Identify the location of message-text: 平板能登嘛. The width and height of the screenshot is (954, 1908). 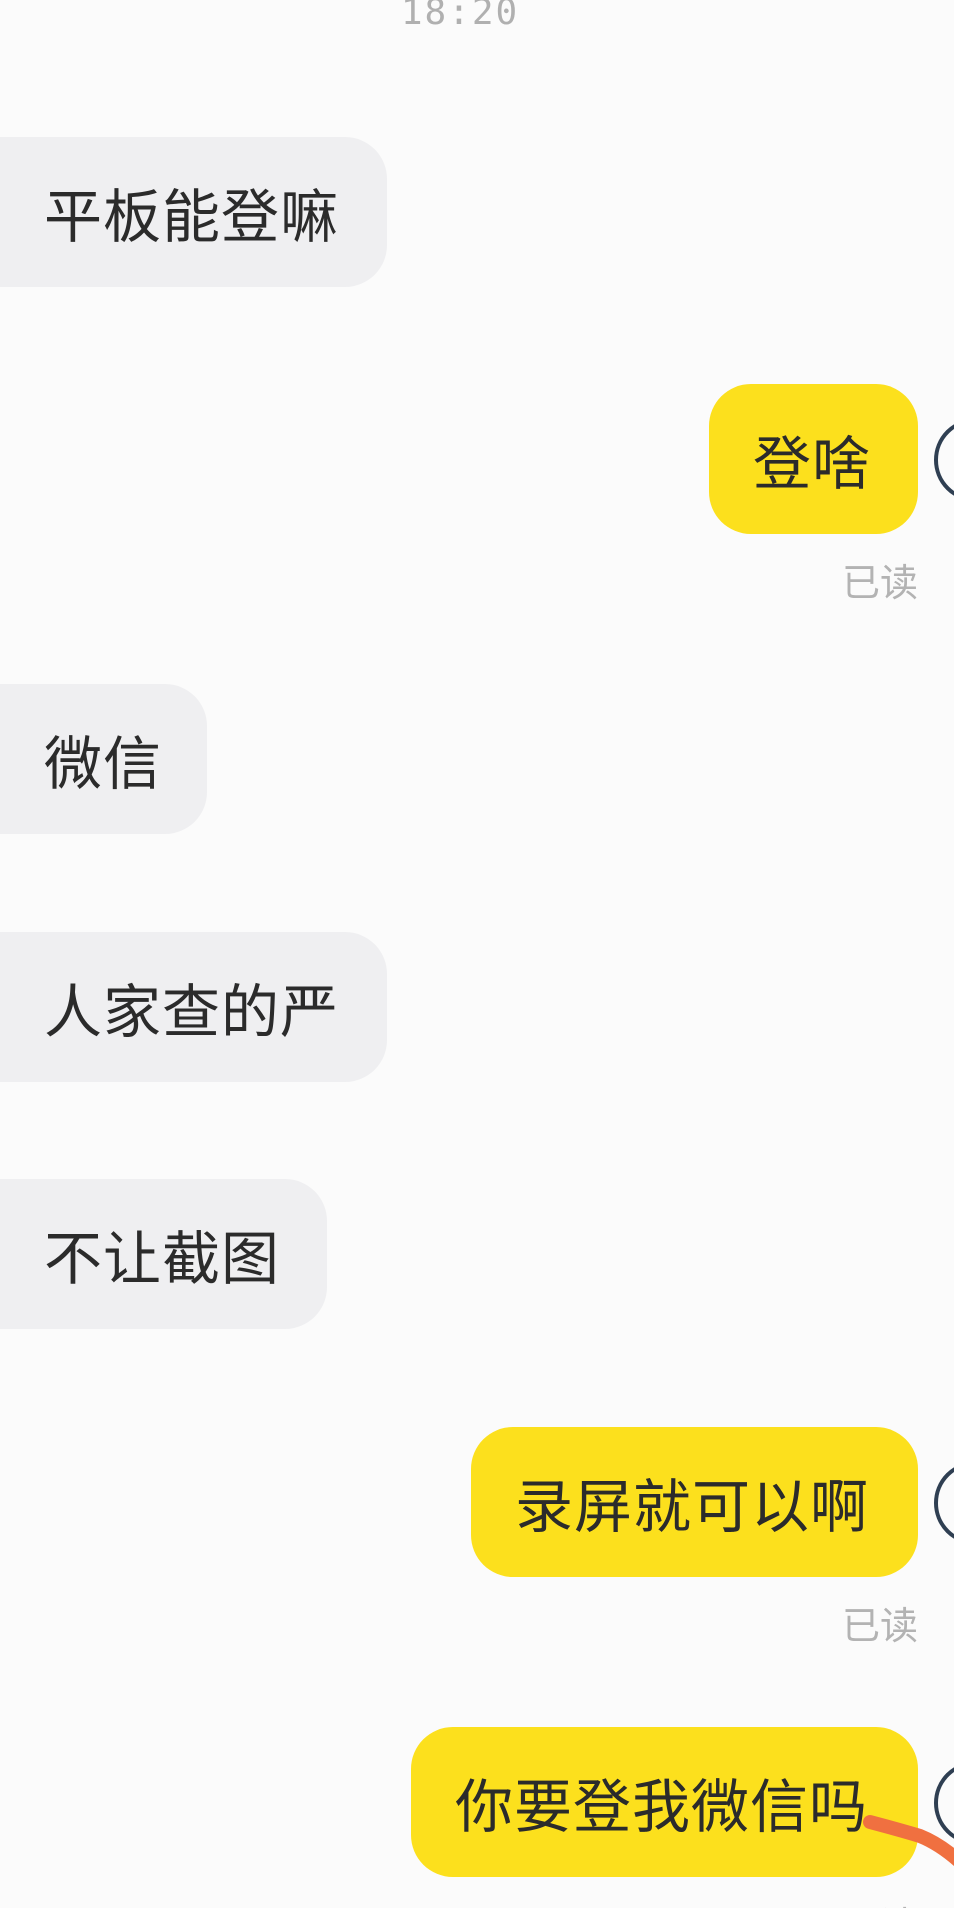
(192, 217).